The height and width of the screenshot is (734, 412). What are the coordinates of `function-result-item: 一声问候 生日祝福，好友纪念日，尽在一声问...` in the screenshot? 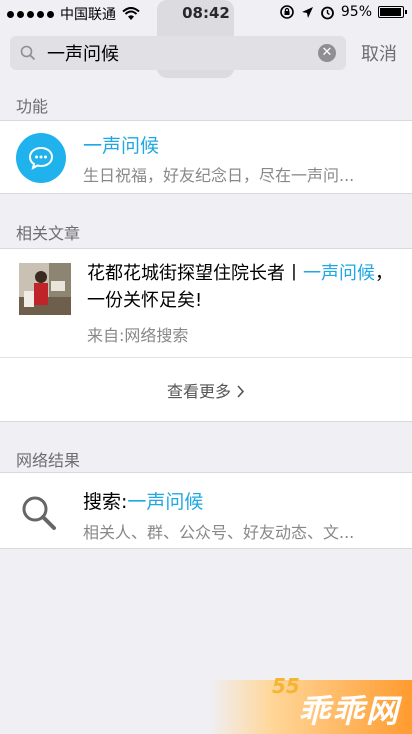 It's located at (206, 157).